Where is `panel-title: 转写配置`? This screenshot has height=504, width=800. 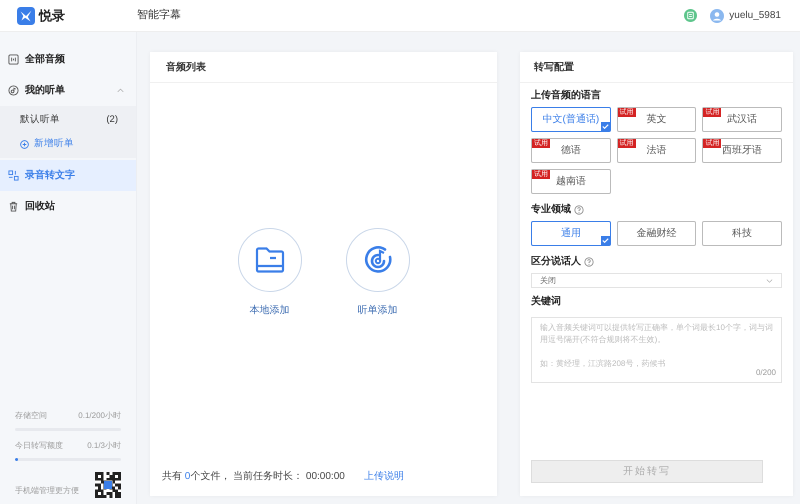 panel-title: 转写配置 is located at coordinates (656, 67).